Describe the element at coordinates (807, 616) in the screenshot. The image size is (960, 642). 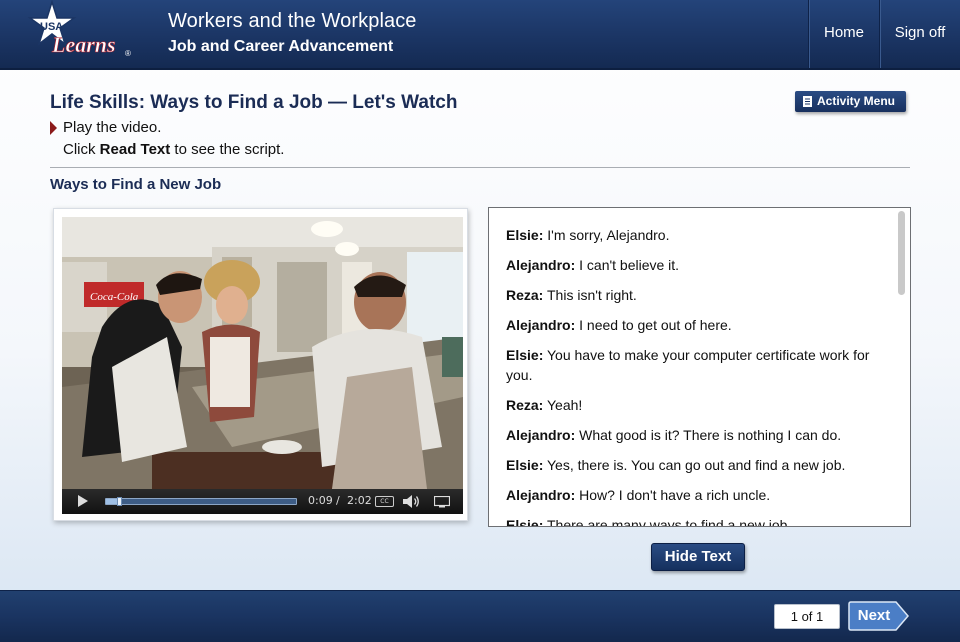
I see `page-counter: 1 of 1` at that location.